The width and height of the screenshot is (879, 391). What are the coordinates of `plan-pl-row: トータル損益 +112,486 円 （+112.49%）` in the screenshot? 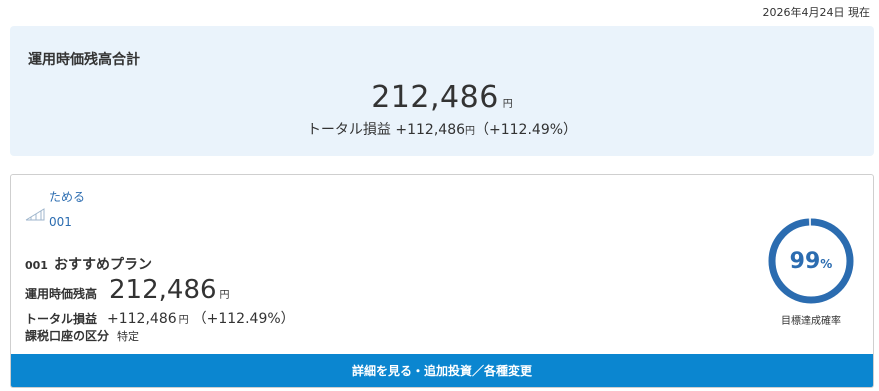 It's located at (160, 318).